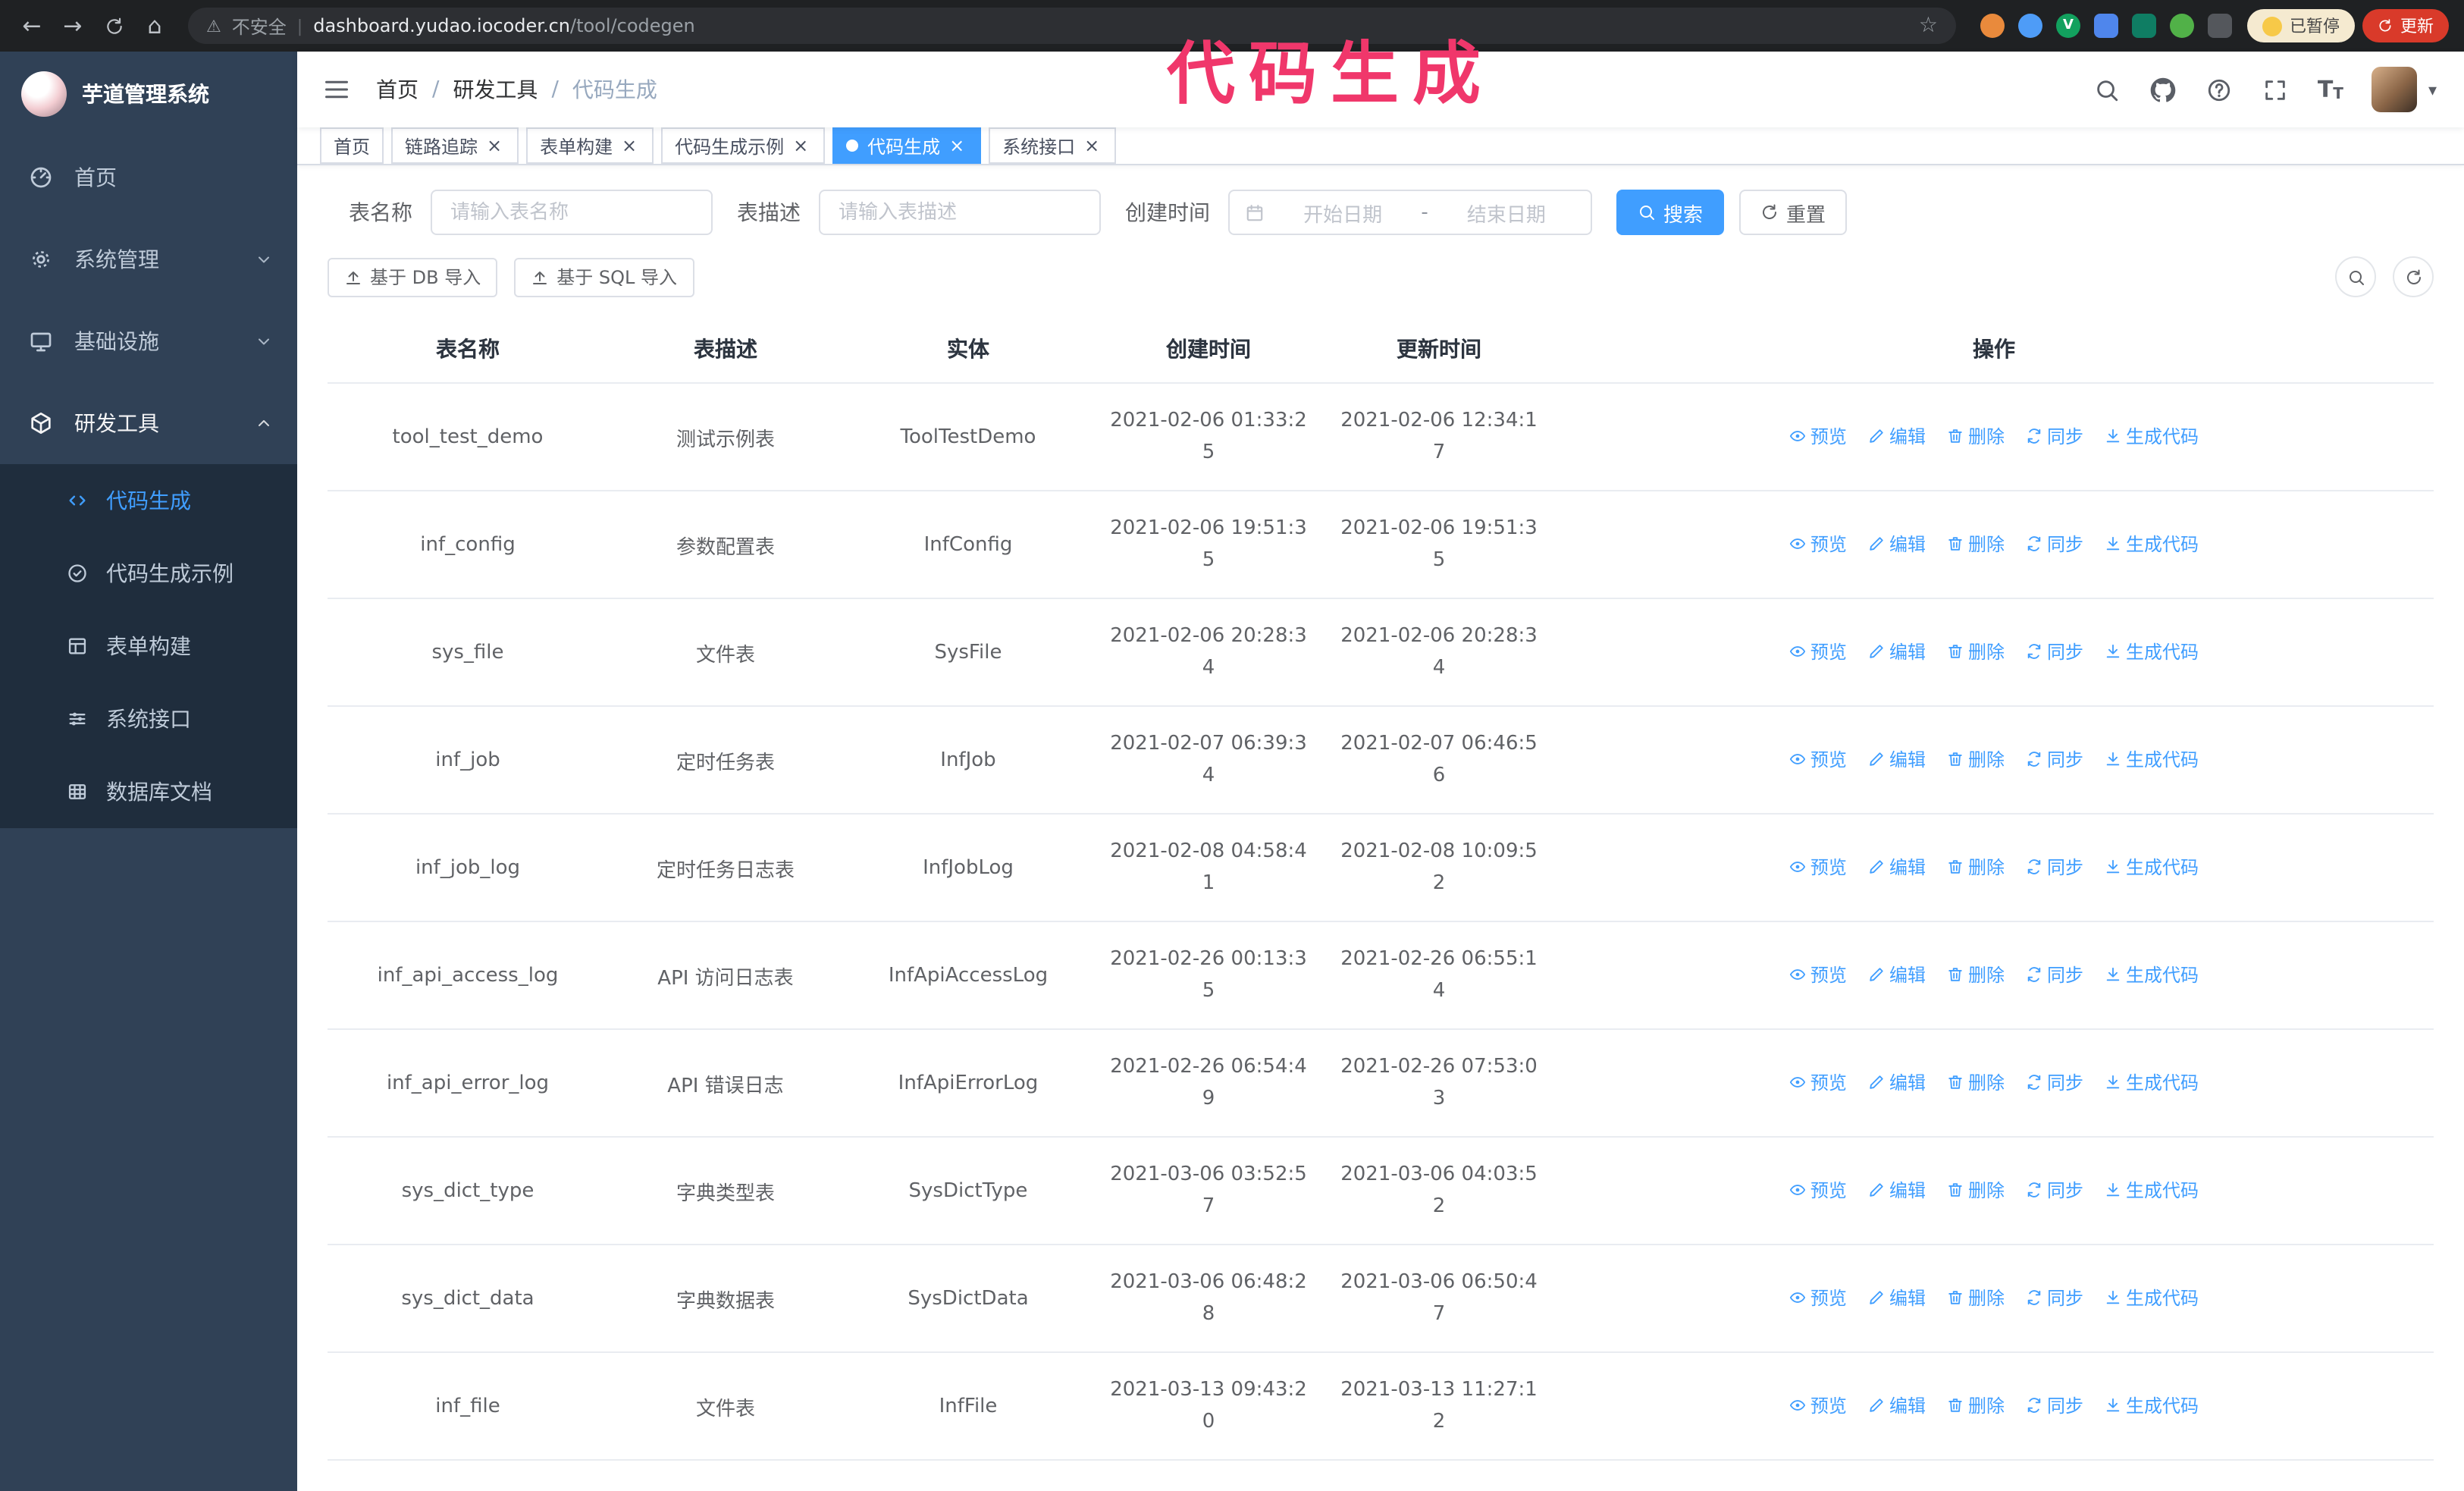 Image resolution: width=2464 pixels, height=1491 pixels. I want to click on import-sql-button: 基于 SQL 导入, so click(604, 277).